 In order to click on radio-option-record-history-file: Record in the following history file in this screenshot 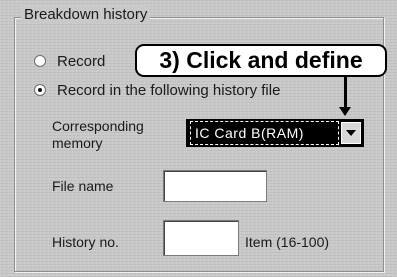, I will do `click(157, 90)`.